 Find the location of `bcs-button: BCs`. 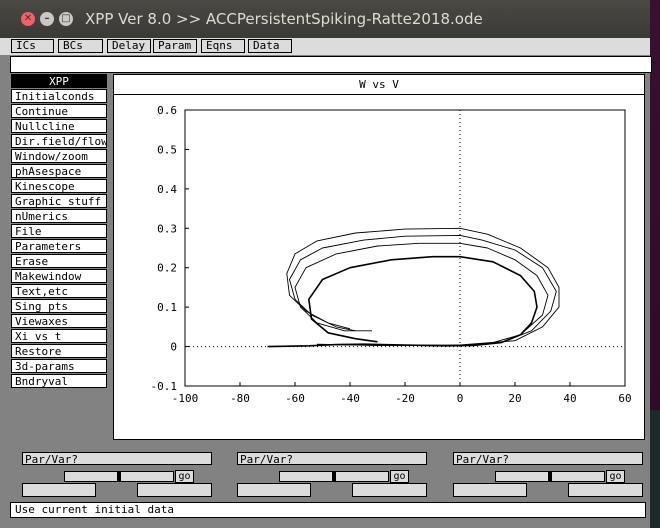

bcs-button: BCs is located at coordinates (80, 46).